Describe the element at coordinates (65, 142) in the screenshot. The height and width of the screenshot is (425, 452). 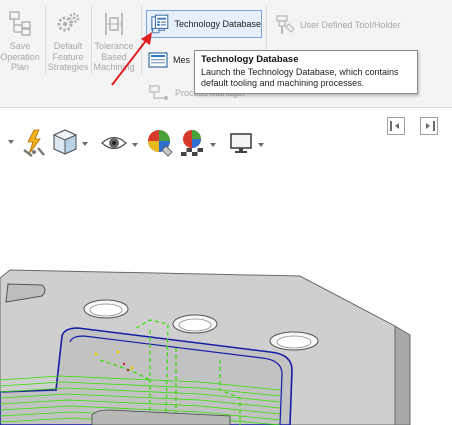
I see `cube-icon` at that location.